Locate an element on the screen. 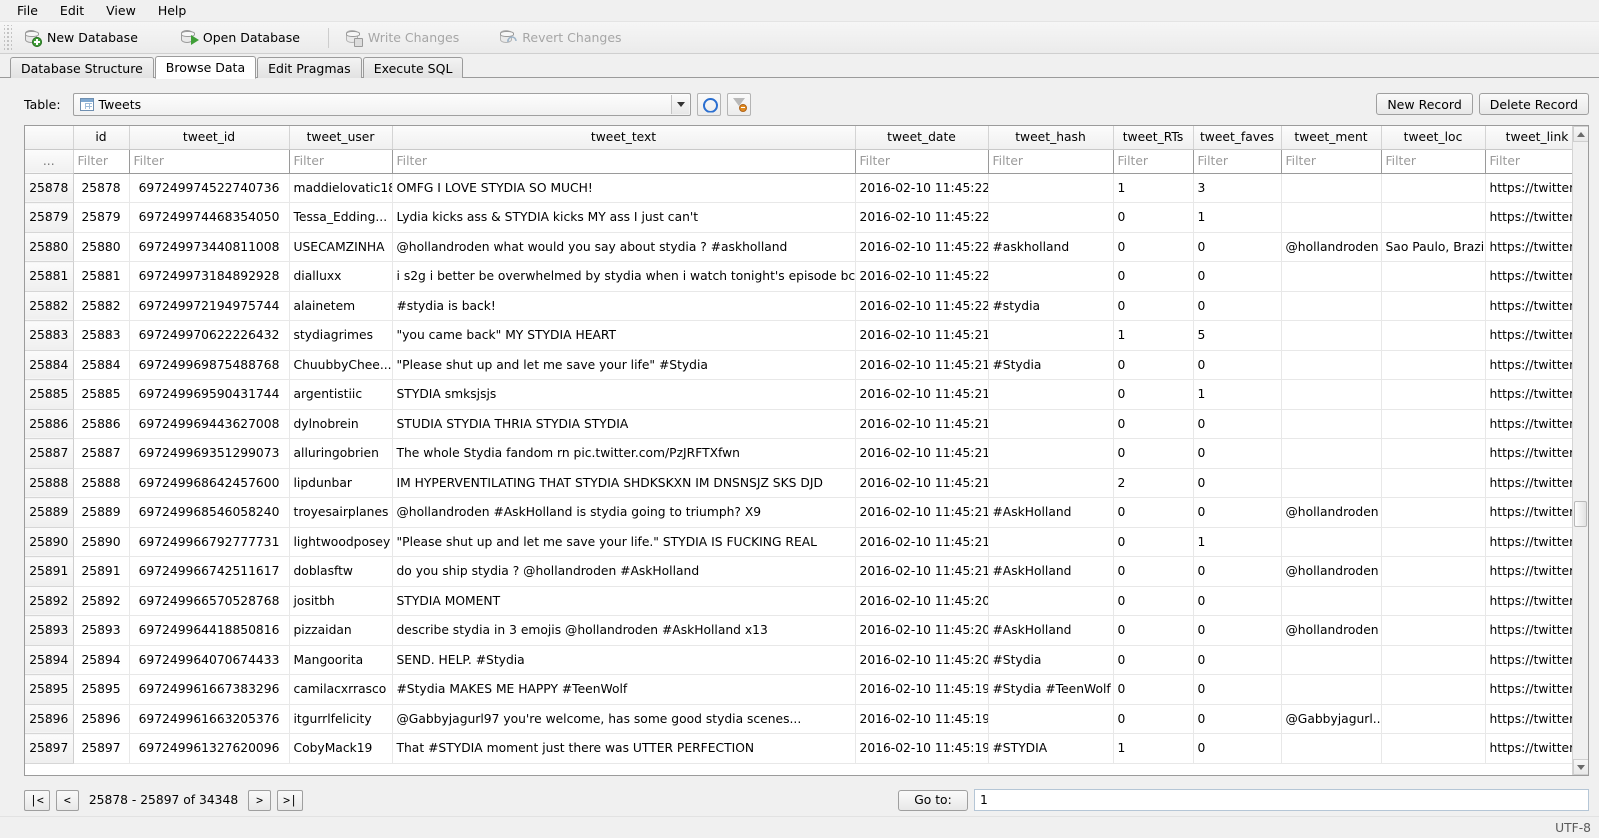 The image size is (1599, 838). tab-execute-sql: Execute SQL is located at coordinates (413, 67).